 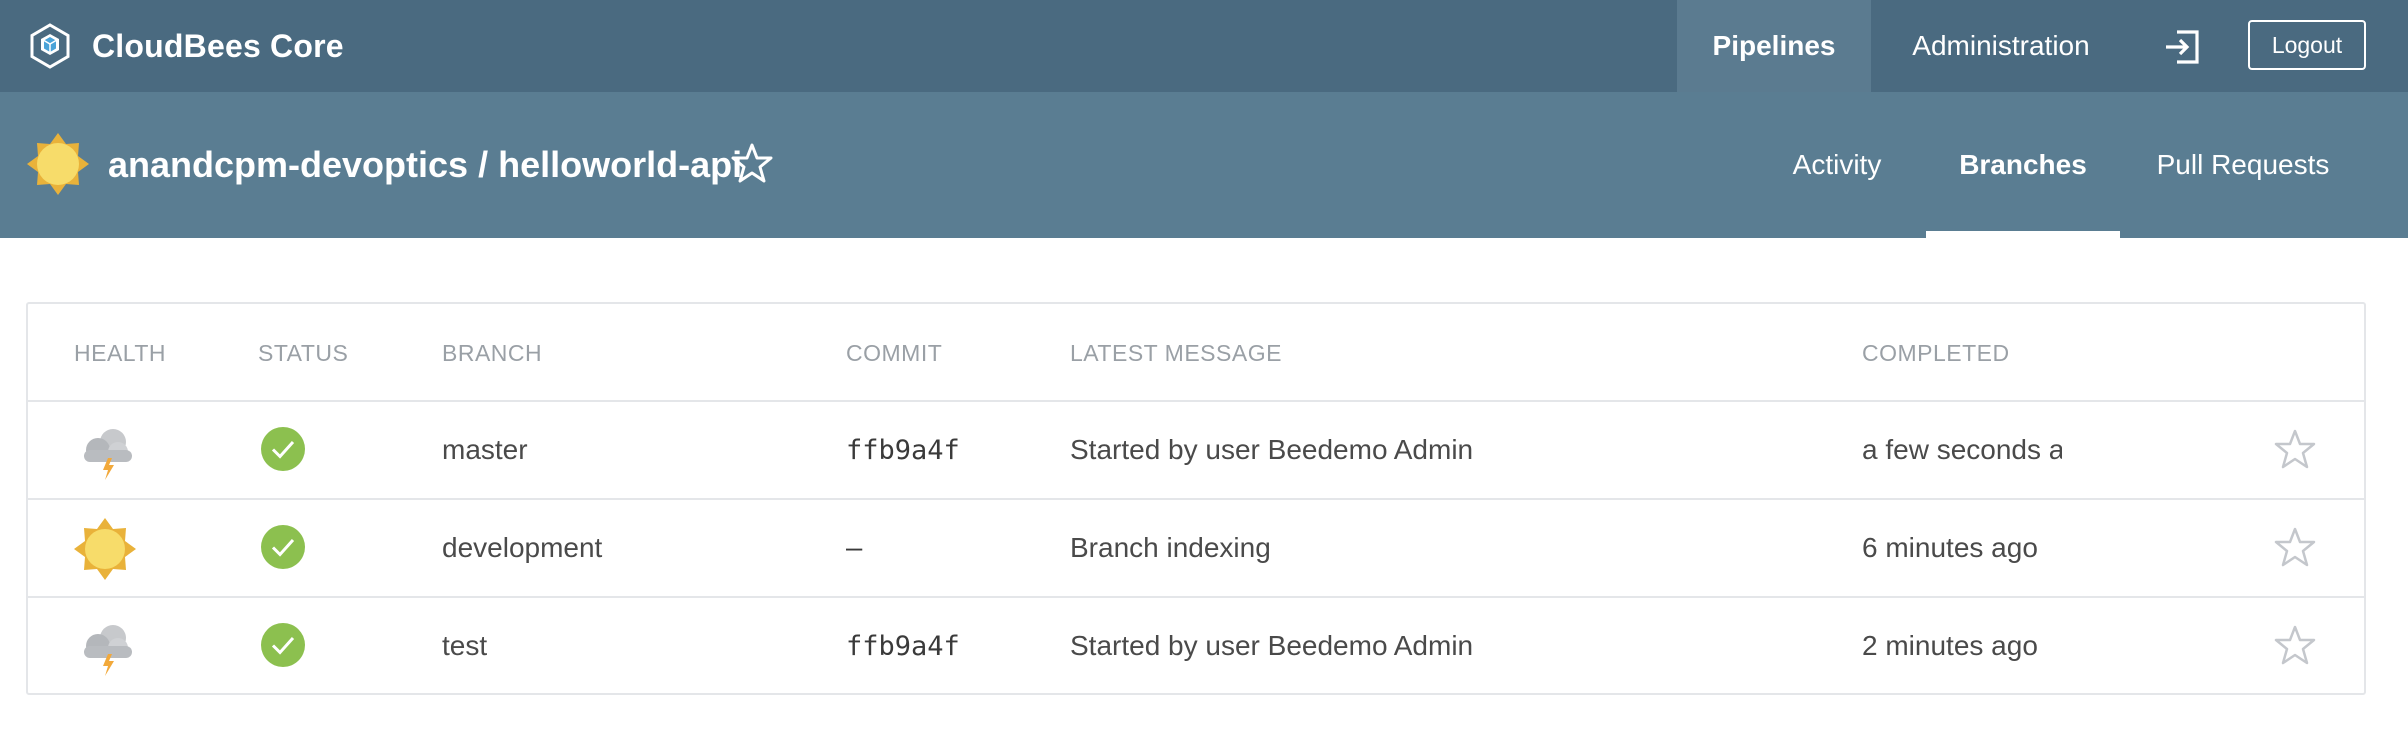 What do you see at coordinates (1962, 449) in the screenshot?
I see `completed-time: a few seconds ago` at bounding box center [1962, 449].